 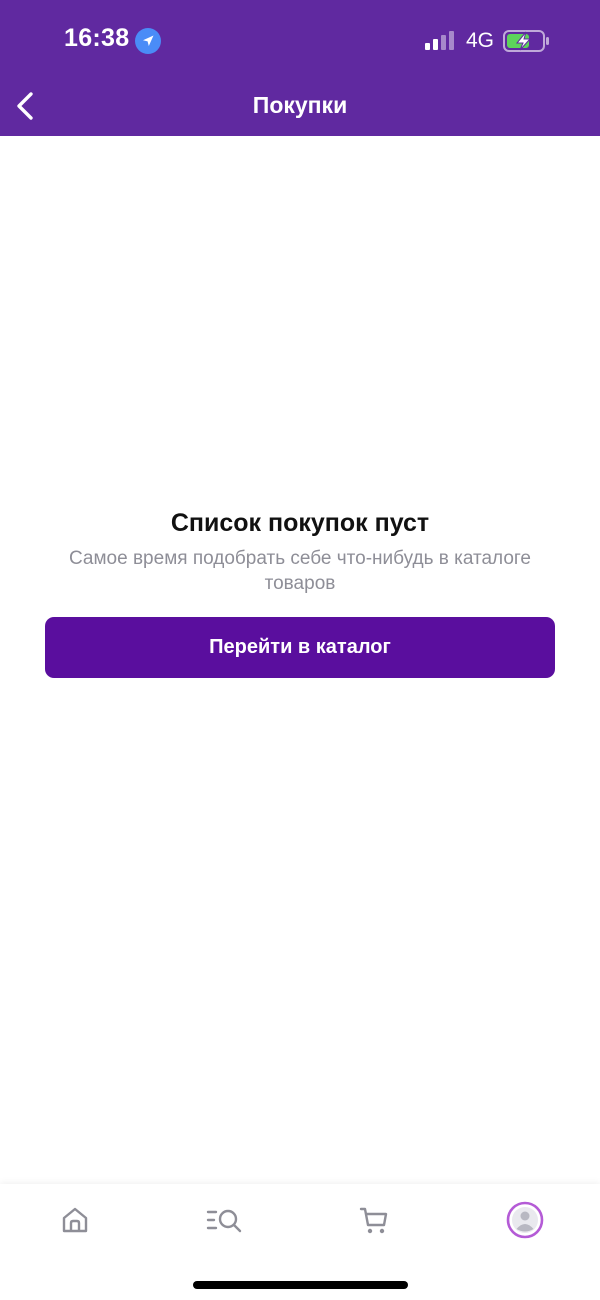 I want to click on header: 16:38 4G Покупки, so click(x=300, y=68).